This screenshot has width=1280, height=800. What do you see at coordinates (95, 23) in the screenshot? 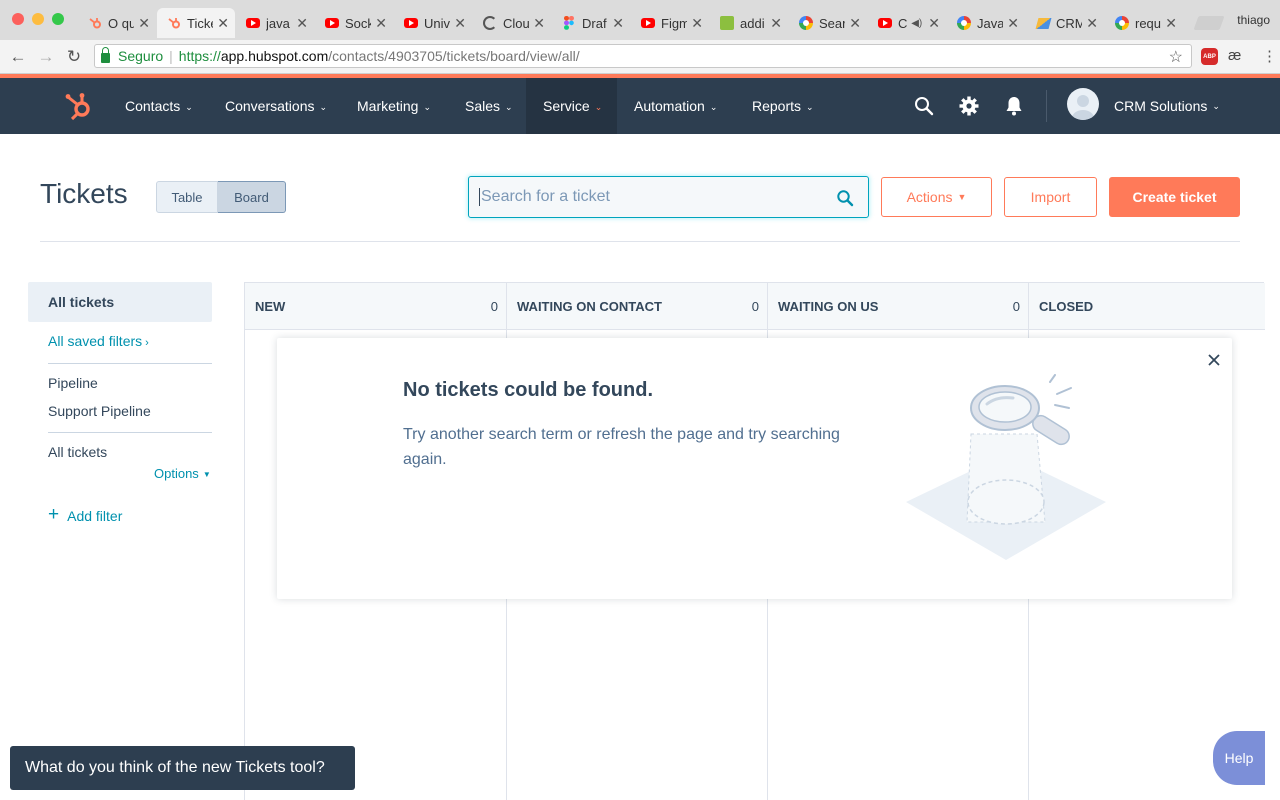
I see `hubspot-icon` at bounding box center [95, 23].